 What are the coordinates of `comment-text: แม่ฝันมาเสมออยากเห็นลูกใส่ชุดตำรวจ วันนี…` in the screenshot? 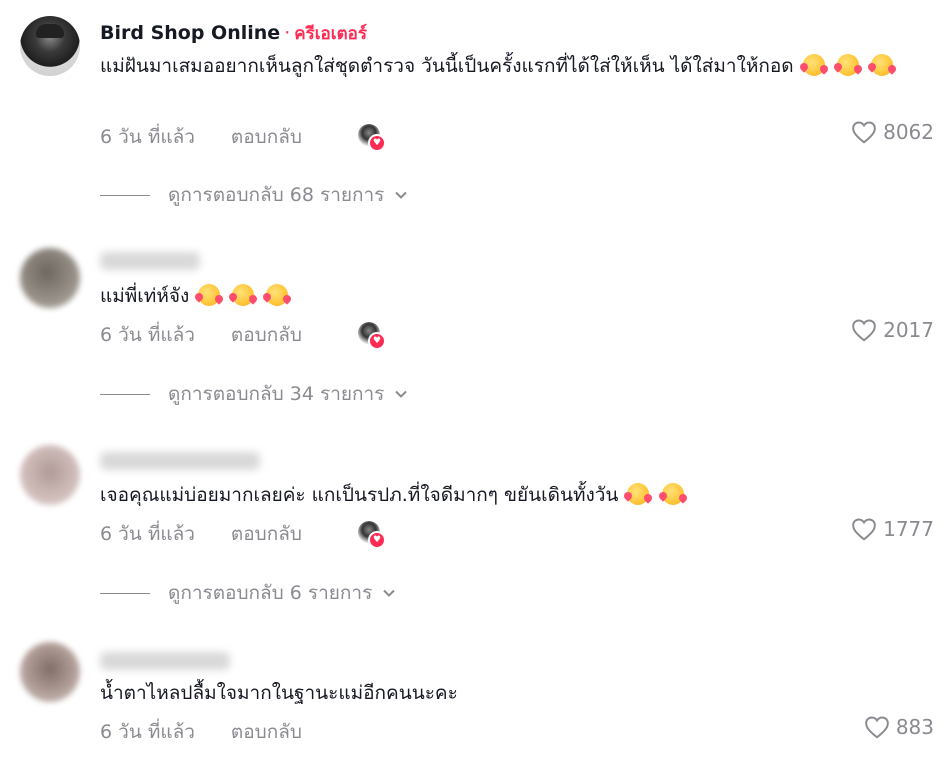 It's located at (515, 66).